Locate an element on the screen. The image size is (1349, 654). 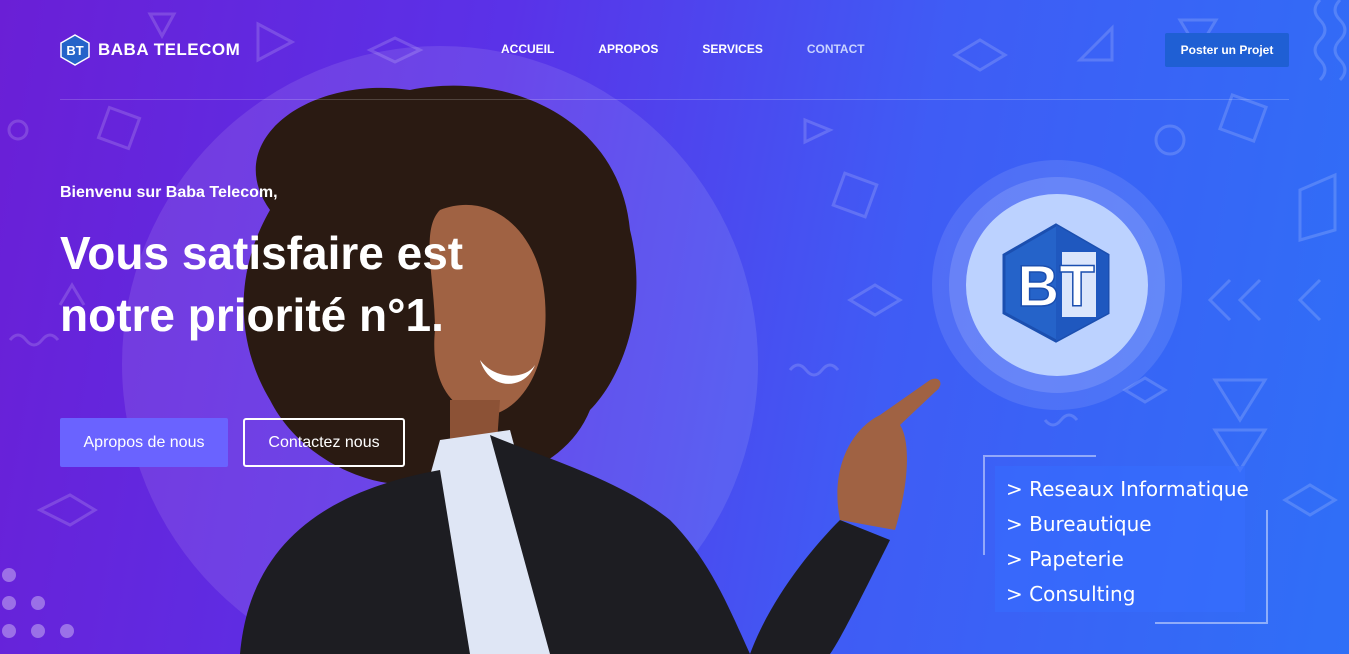
badge-initials: BT is located at coordinates (1055, 286).